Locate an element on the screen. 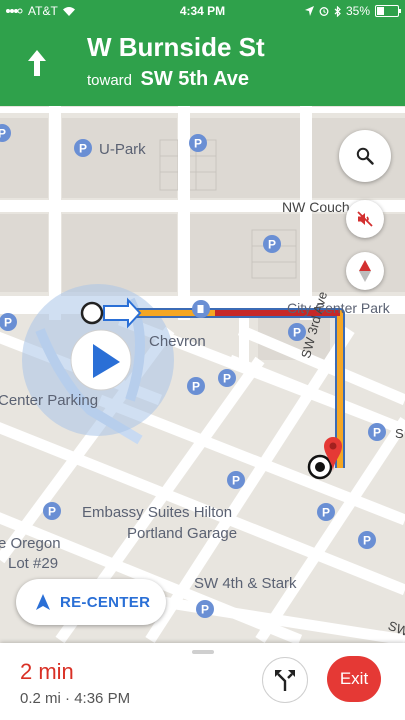  poi-label-oregon-line2: Lot #29 is located at coordinates (33, 563).